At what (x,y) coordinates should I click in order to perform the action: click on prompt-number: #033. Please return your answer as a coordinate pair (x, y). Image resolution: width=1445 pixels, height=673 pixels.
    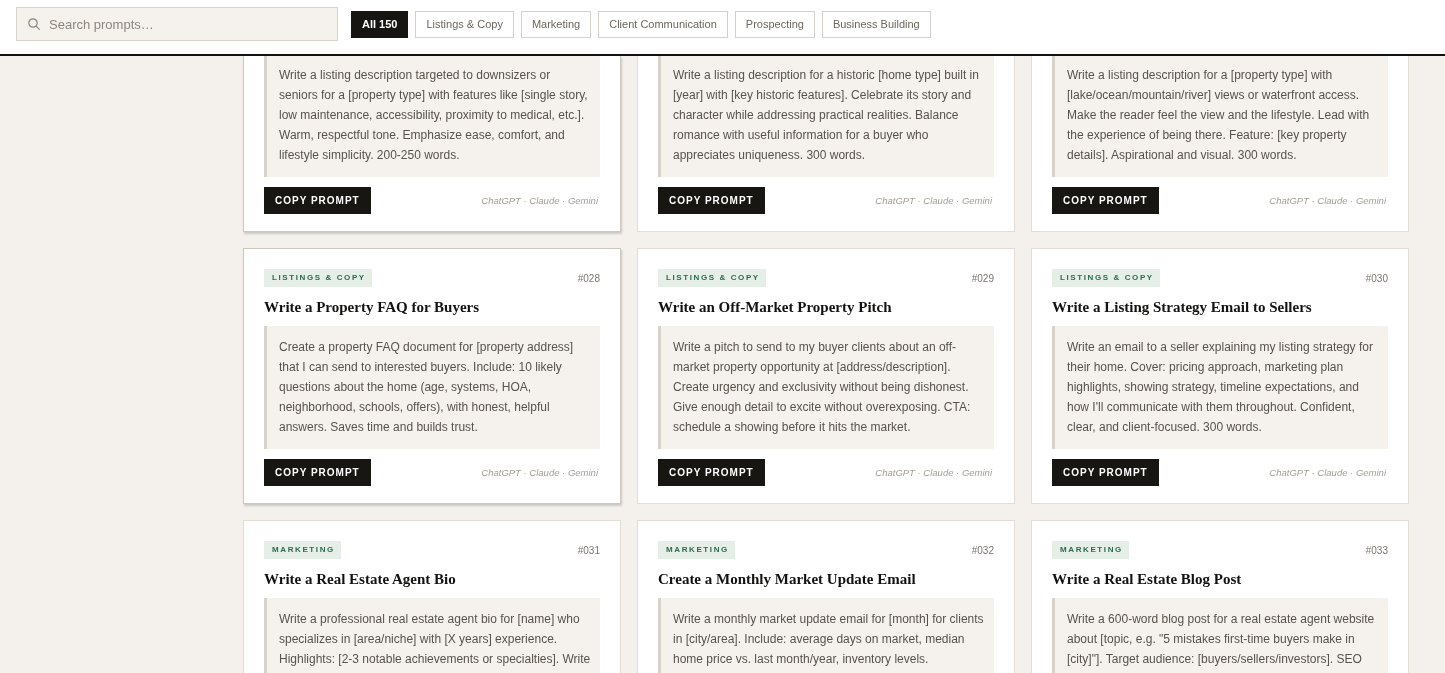
    Looking at the image, I should click on (1376, 550).